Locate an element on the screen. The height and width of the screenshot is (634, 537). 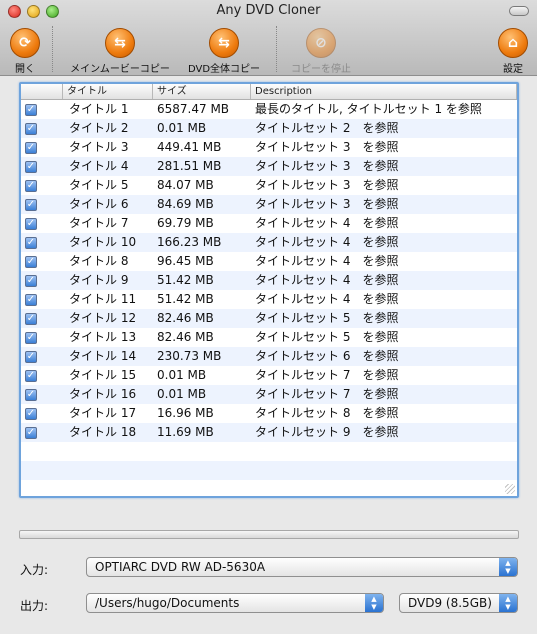
toolbar-separator is located at coordinates (276, 49).